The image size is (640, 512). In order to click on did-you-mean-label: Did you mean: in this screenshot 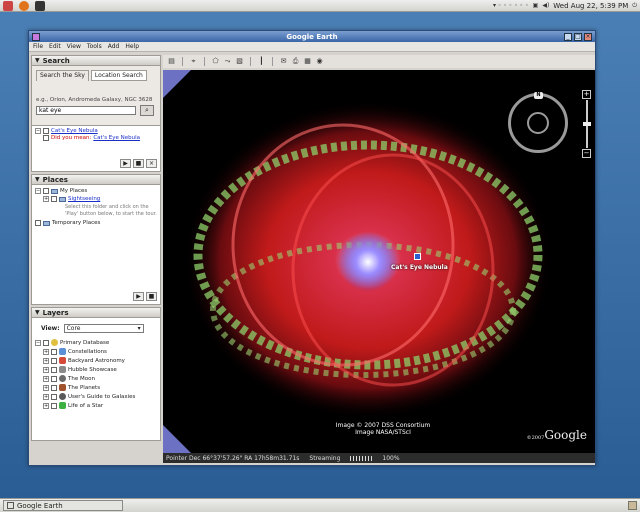, I will do `click(71, 138)`.